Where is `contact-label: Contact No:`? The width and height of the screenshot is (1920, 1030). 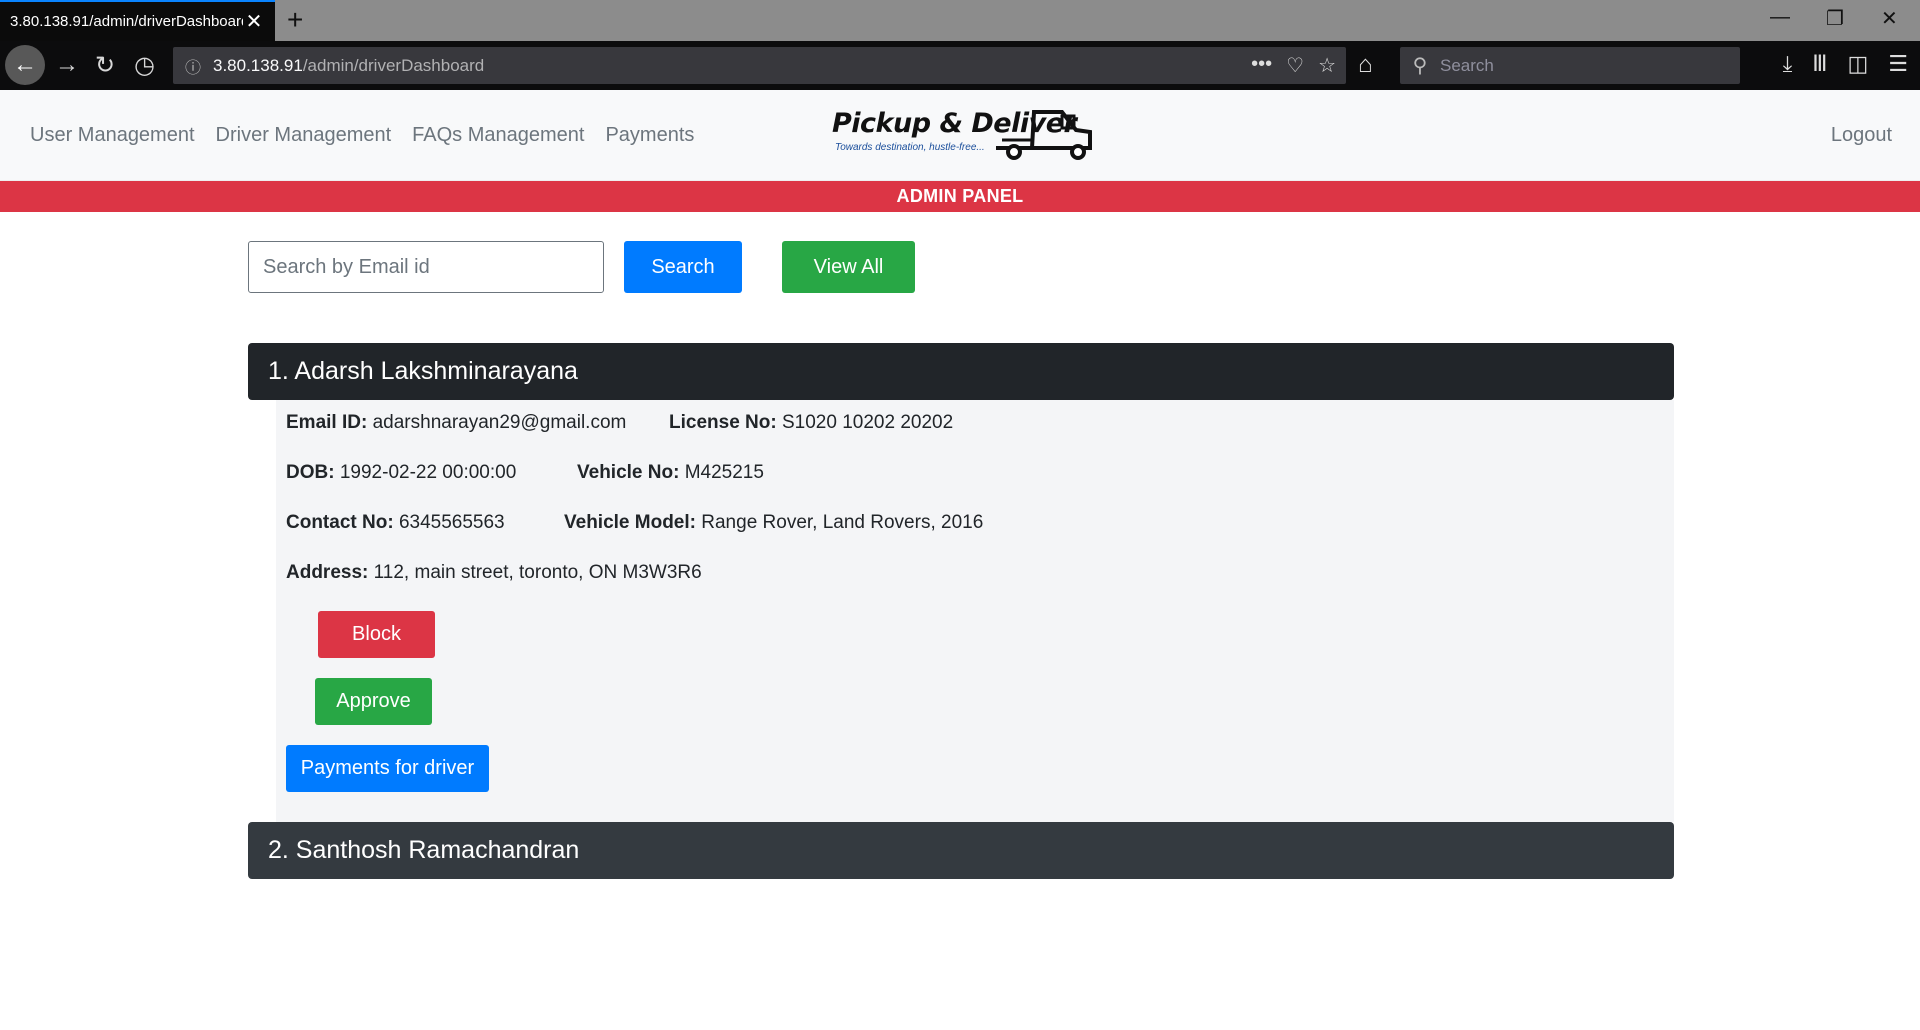
contact-label: Contact No: is located at coordinates (340, 522).